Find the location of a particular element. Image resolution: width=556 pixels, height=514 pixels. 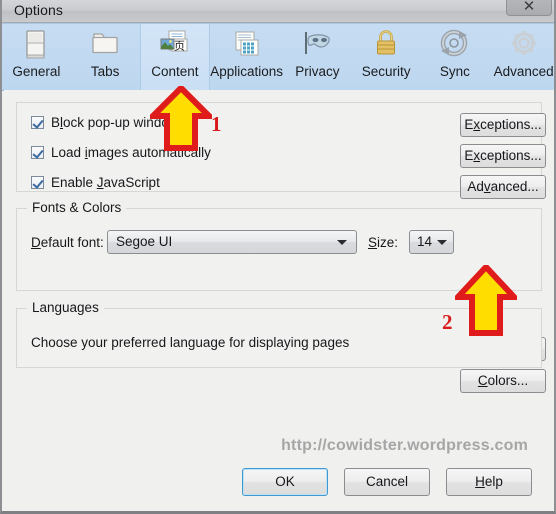

tab-label: Applications is located at coordinates (247, 71).